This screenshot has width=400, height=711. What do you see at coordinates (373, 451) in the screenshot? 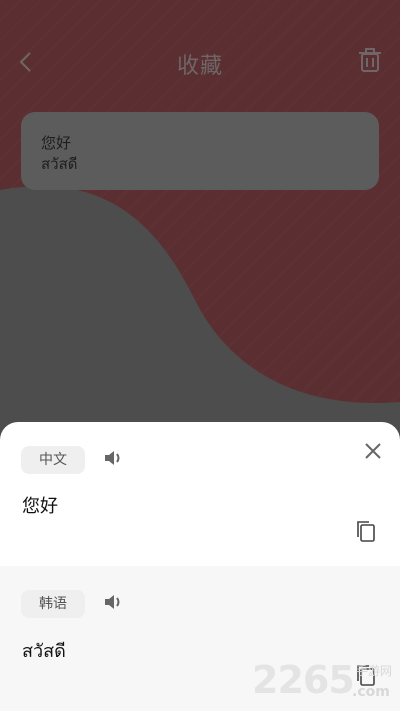
I see `close-icon` at bounding box center [373, 451].